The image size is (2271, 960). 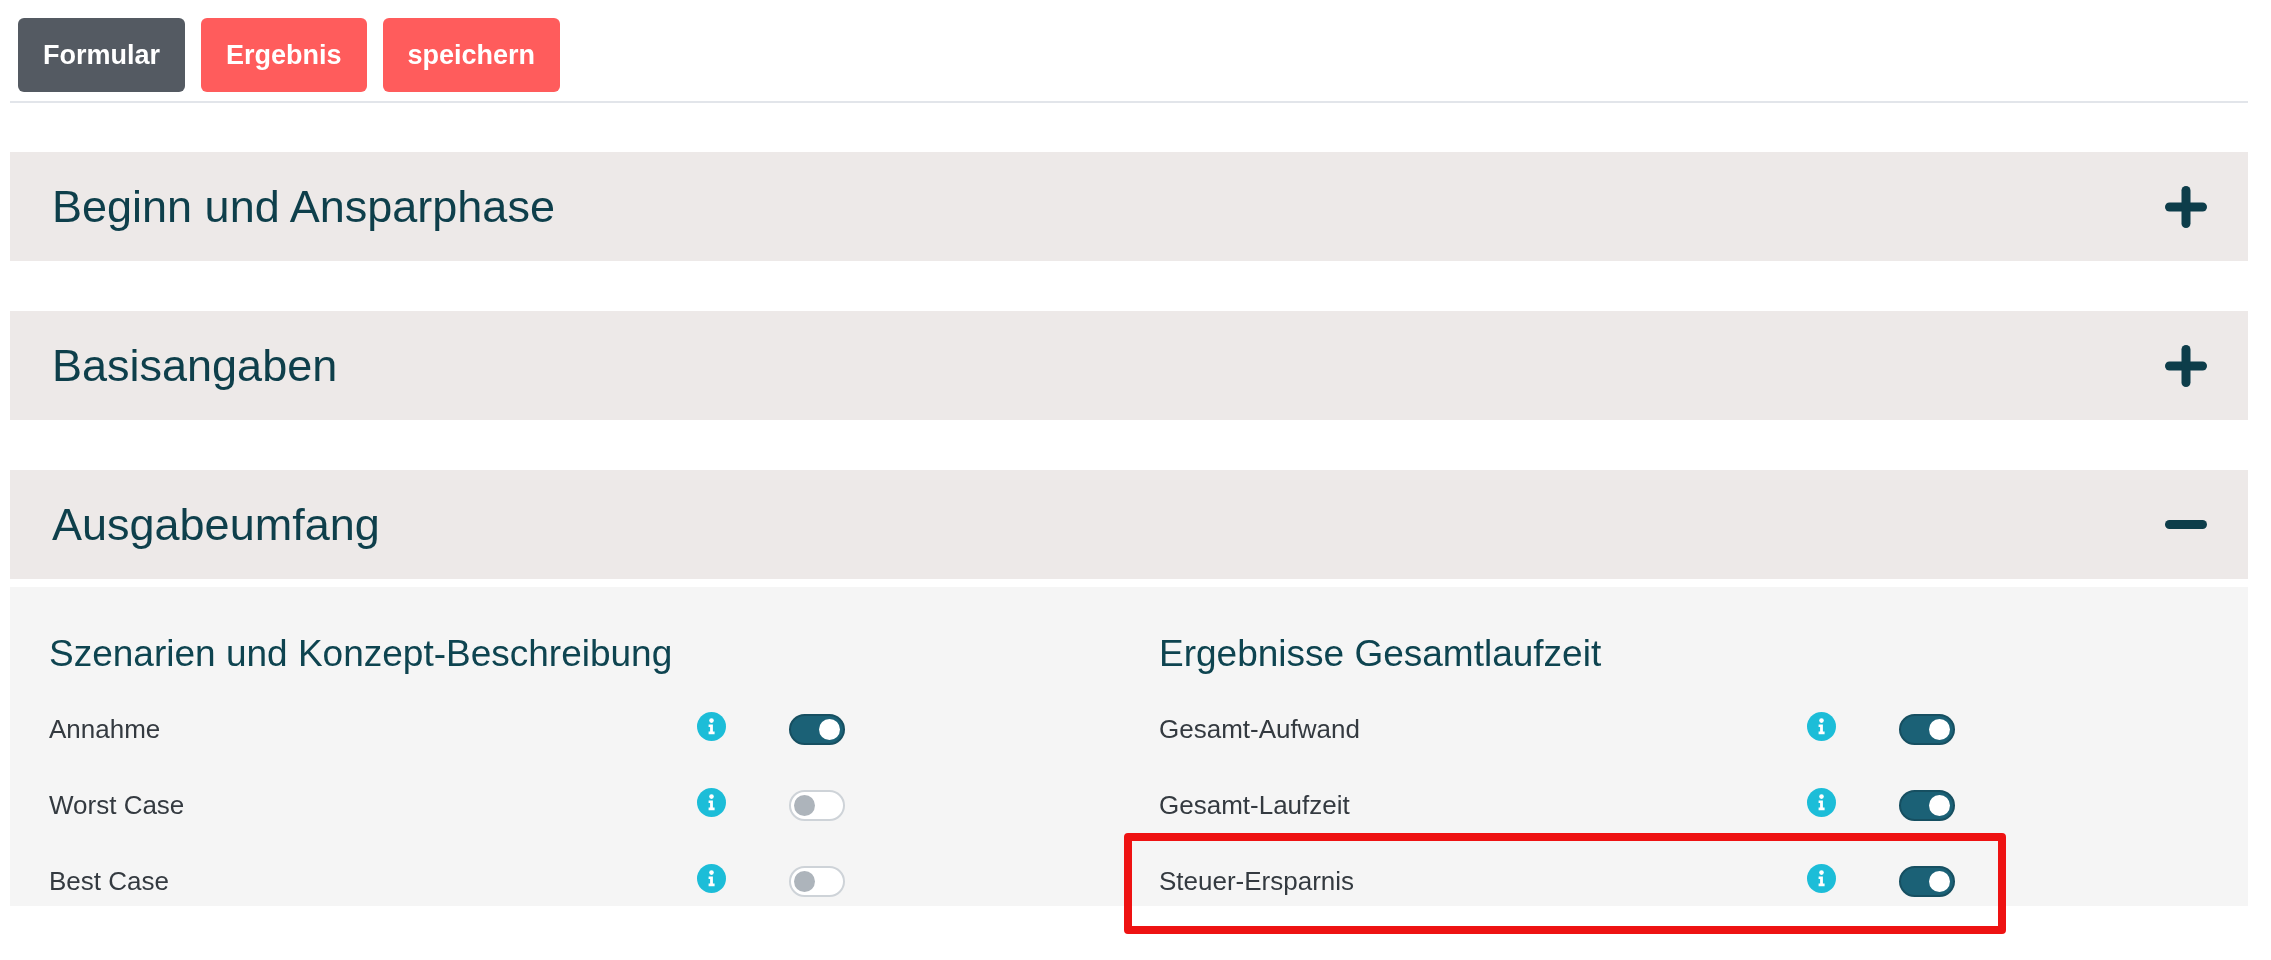 What do you see at coordinates (102, 55) in the screenshot?
I see `toolbar-button: Formular` at bounding box center [102, 55].